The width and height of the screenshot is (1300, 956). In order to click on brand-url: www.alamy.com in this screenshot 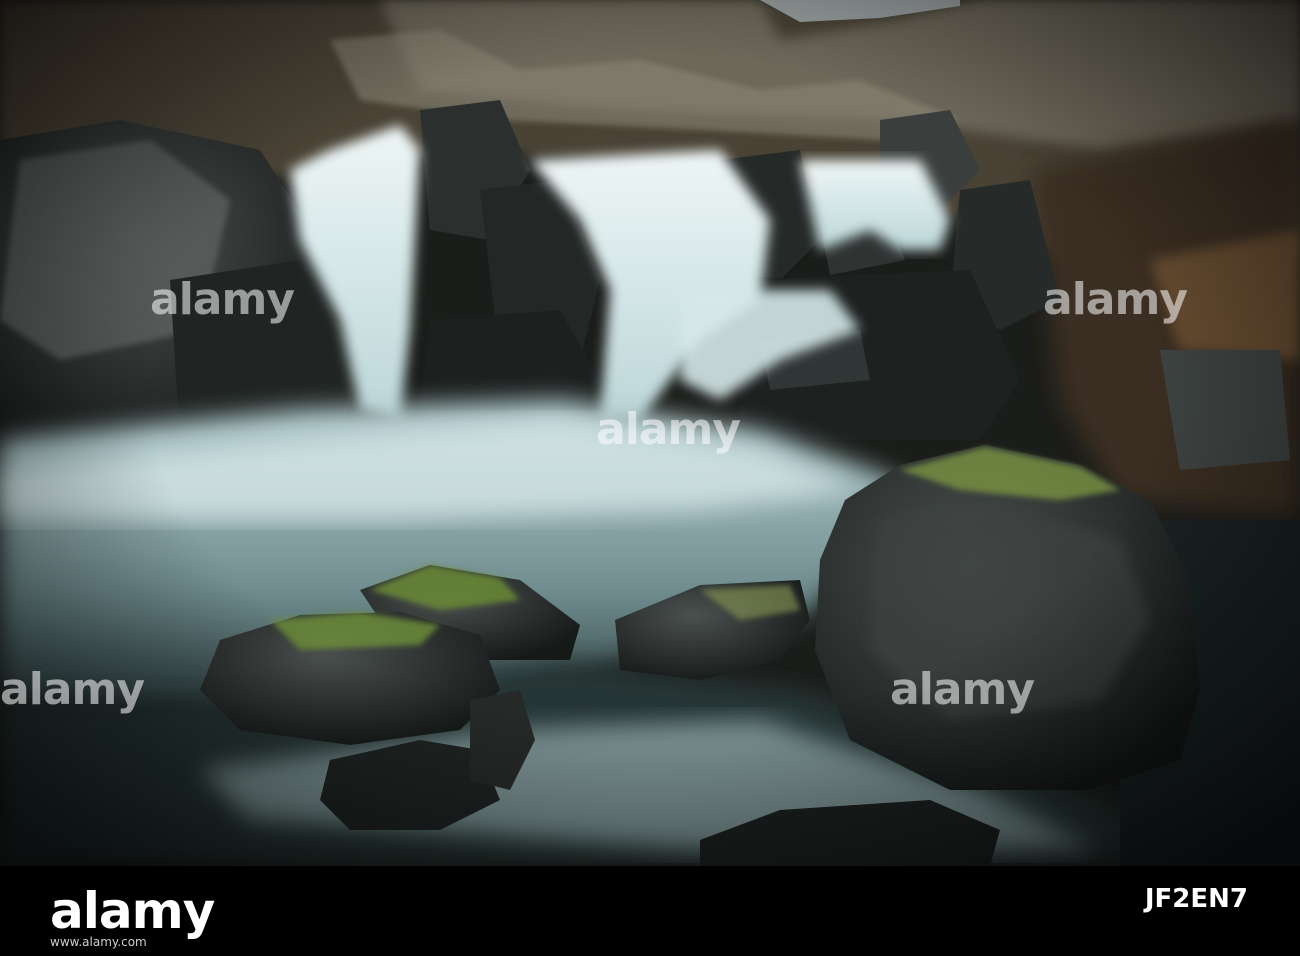, I will do `click(98, 942)`.